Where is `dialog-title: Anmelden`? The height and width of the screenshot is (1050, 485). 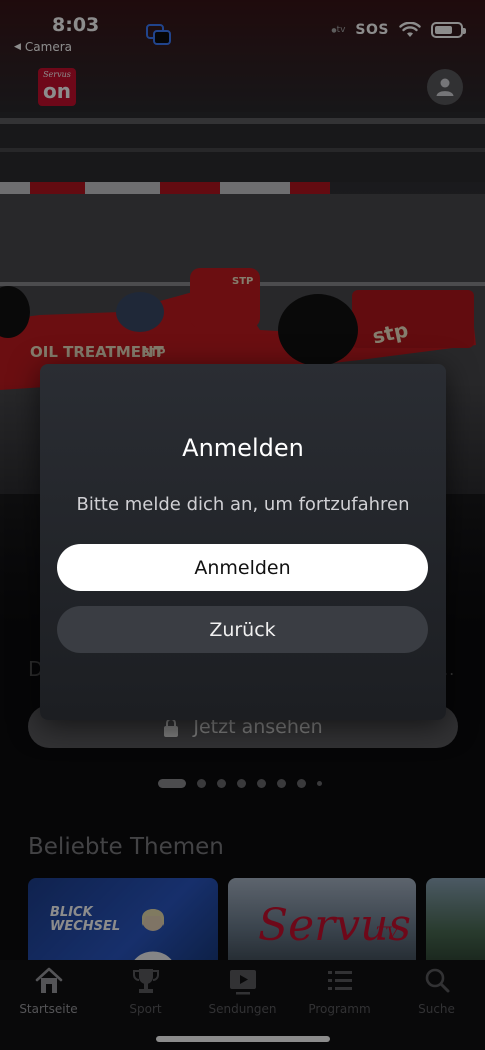
dialog-title: Anmelden is located at coordinates (243, 448).